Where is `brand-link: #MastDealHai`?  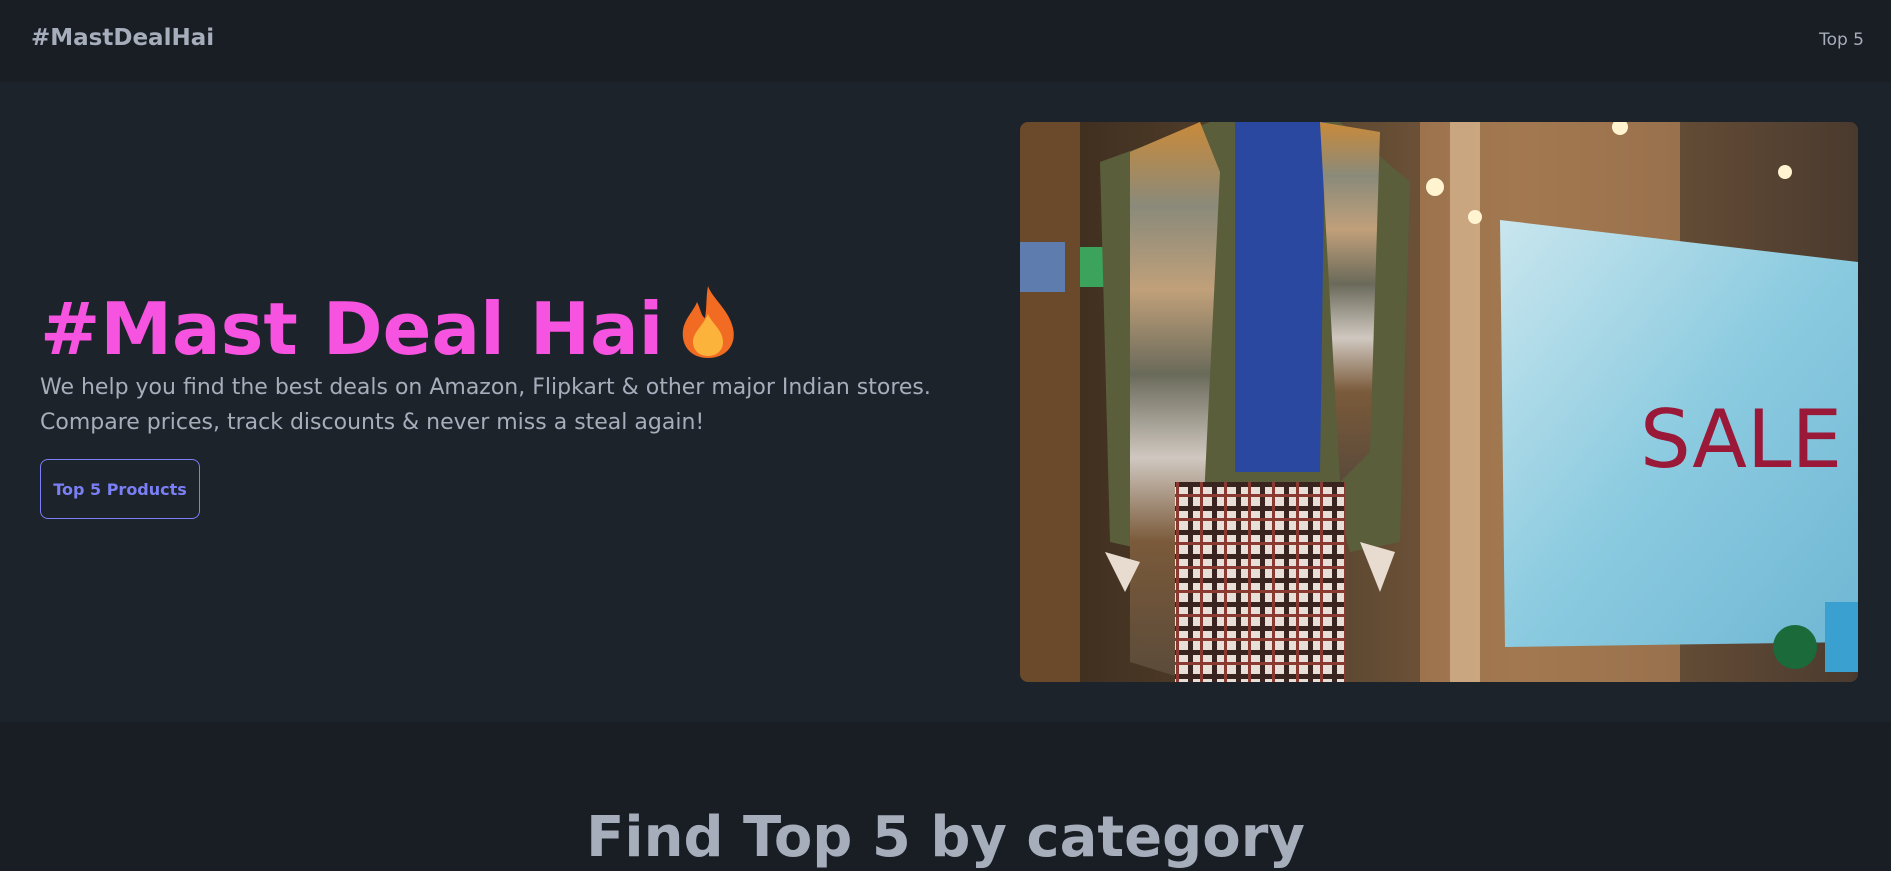
brand-link: #MastDealHai is located at coordinates (122, 38).